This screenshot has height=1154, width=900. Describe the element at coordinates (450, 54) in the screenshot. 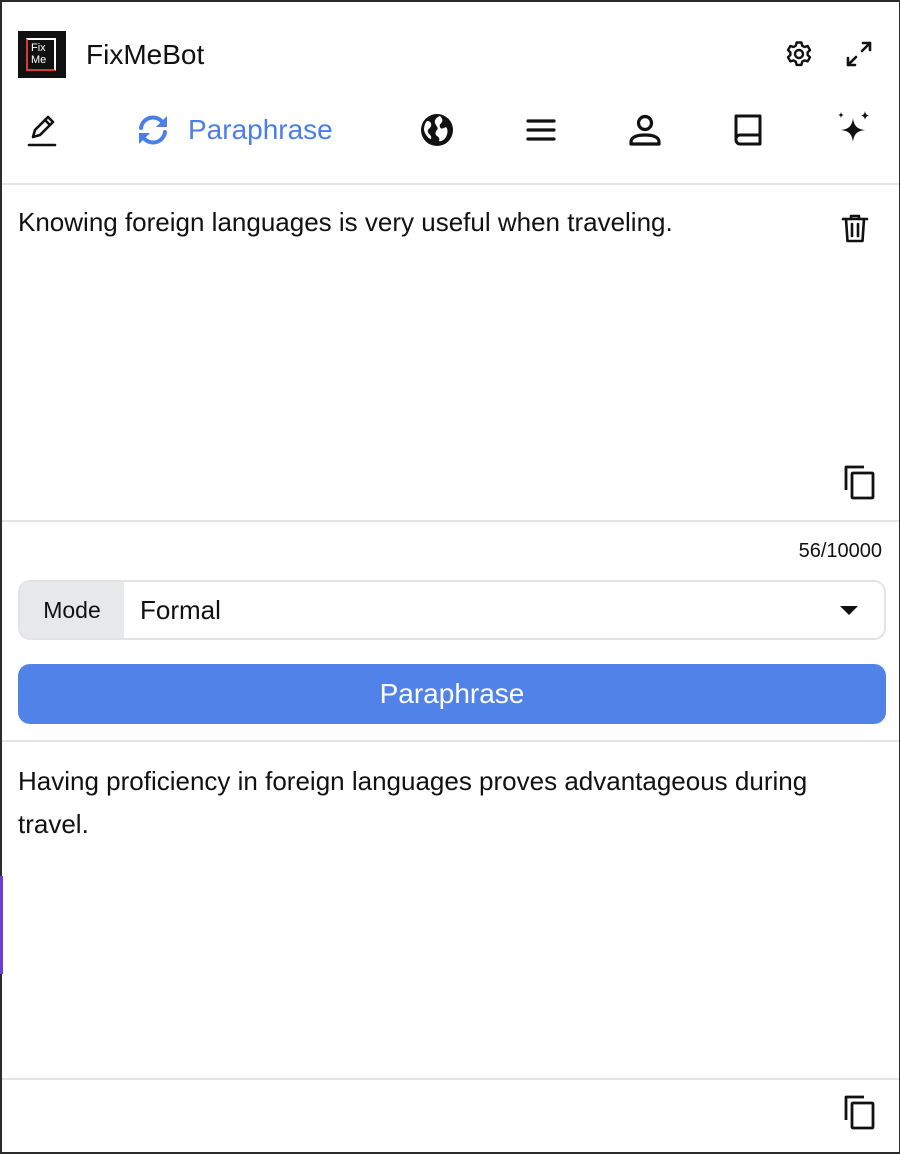

I see `header: Fix Me FixMeBot` at that location.